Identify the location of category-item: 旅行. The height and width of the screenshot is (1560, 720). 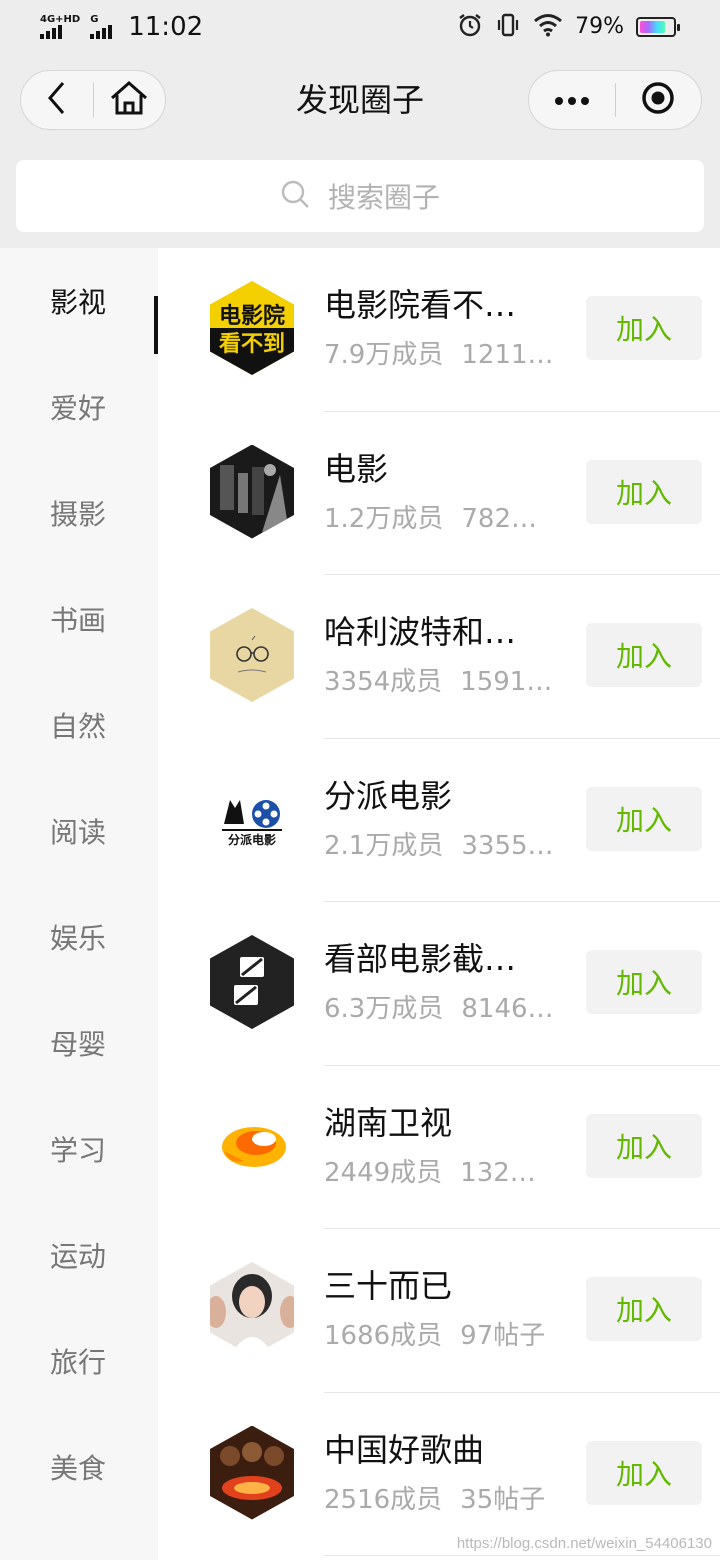
(79, 1361).